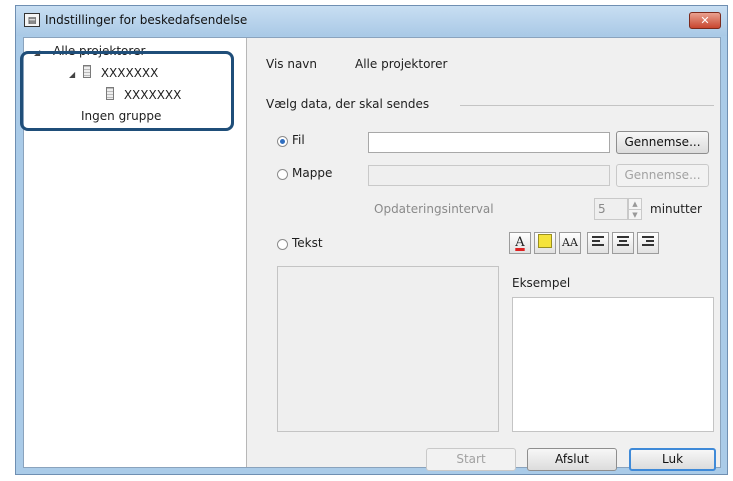 This screenshot has width=733, height=481. Describe the element at coordinates (312, 173) in the screenshot. I see `folder-radio-label: Mappe` at that location.